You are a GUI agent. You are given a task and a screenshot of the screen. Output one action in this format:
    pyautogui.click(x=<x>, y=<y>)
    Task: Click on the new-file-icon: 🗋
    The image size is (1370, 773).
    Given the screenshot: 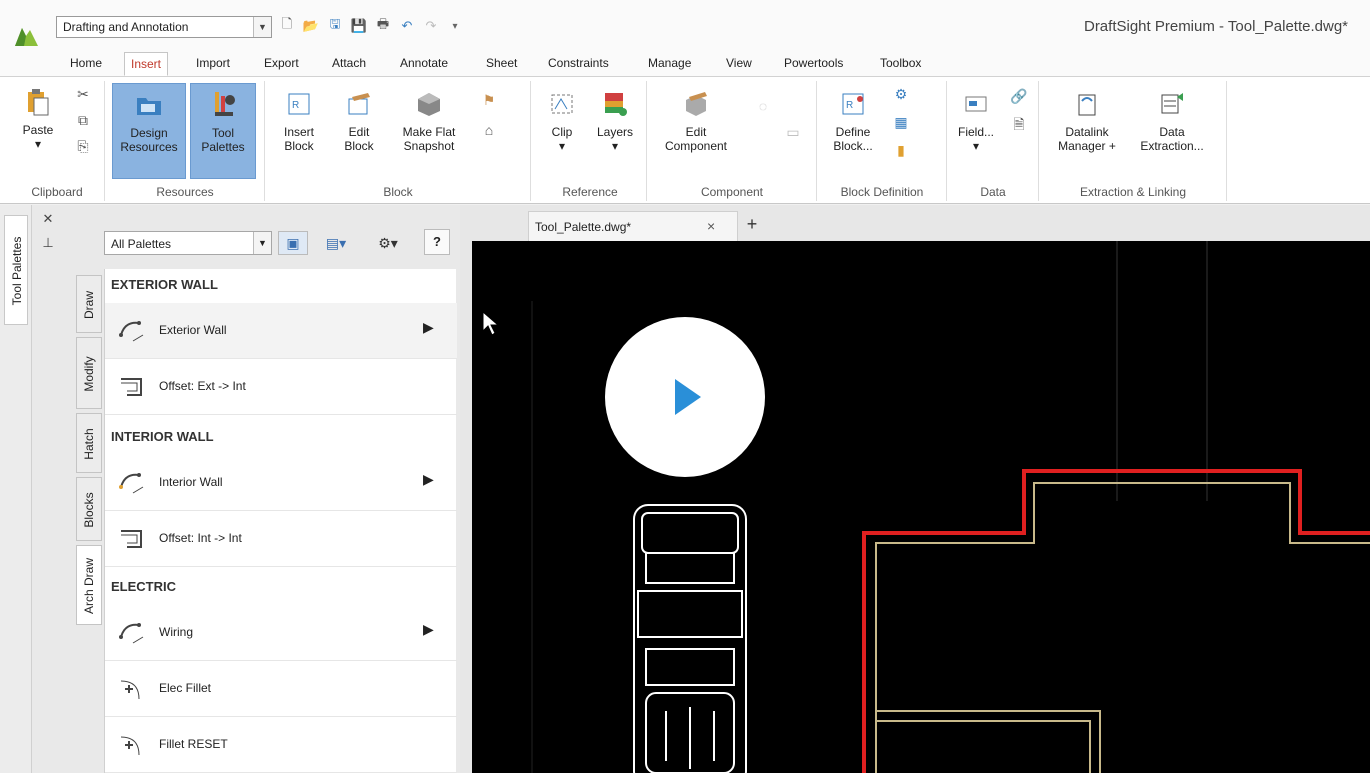 What is the action you would take?
    pyautogui.click(x=287, y=25)
    